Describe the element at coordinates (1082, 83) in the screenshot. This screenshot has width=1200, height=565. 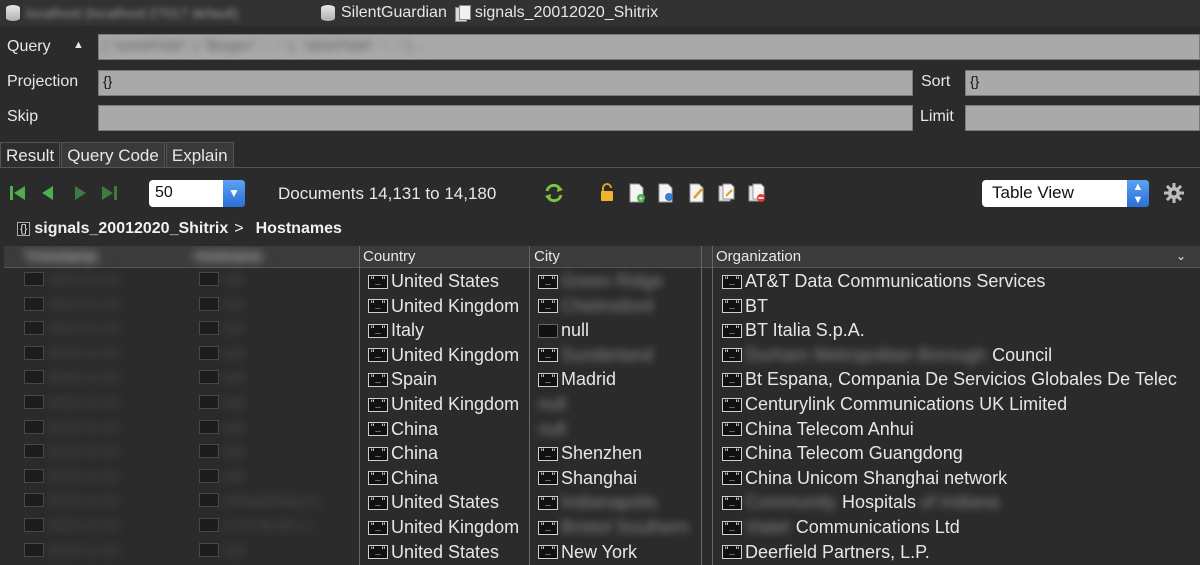
I see `sort-input: {}` at that location.